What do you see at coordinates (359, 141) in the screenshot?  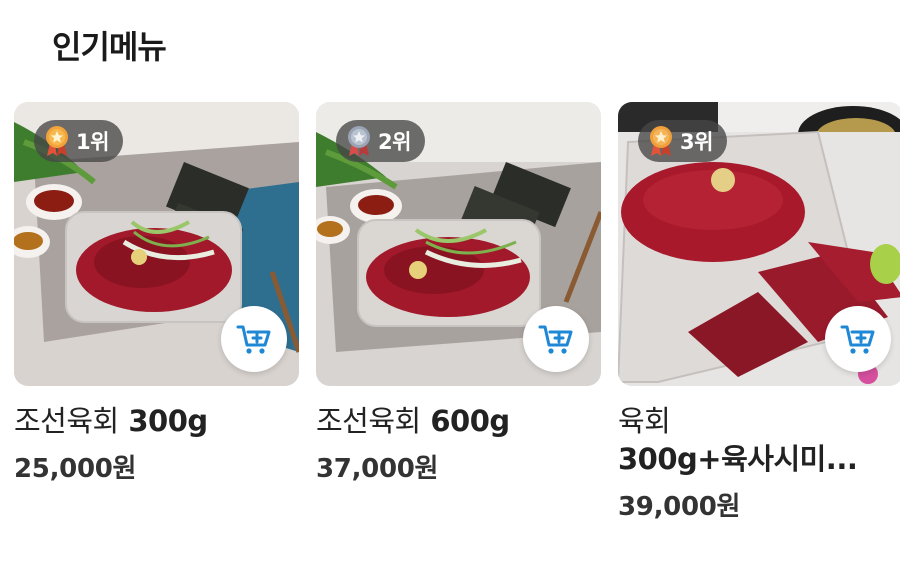 I see `silver-medal-icon` at bounding box center [359, 141].